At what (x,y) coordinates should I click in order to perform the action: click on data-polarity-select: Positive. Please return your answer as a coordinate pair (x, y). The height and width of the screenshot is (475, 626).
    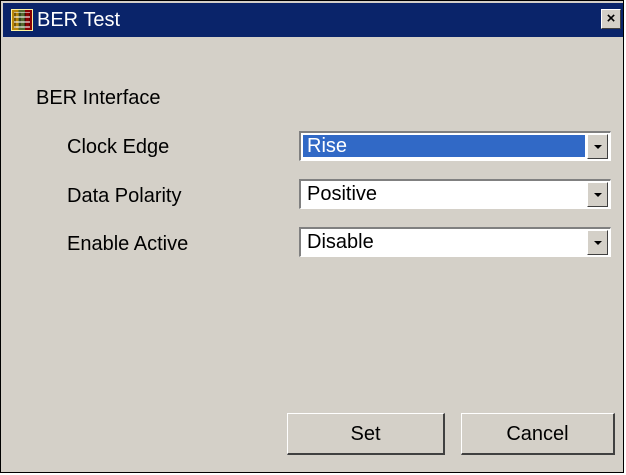
    Looking at the image, I should click on (455, 194).